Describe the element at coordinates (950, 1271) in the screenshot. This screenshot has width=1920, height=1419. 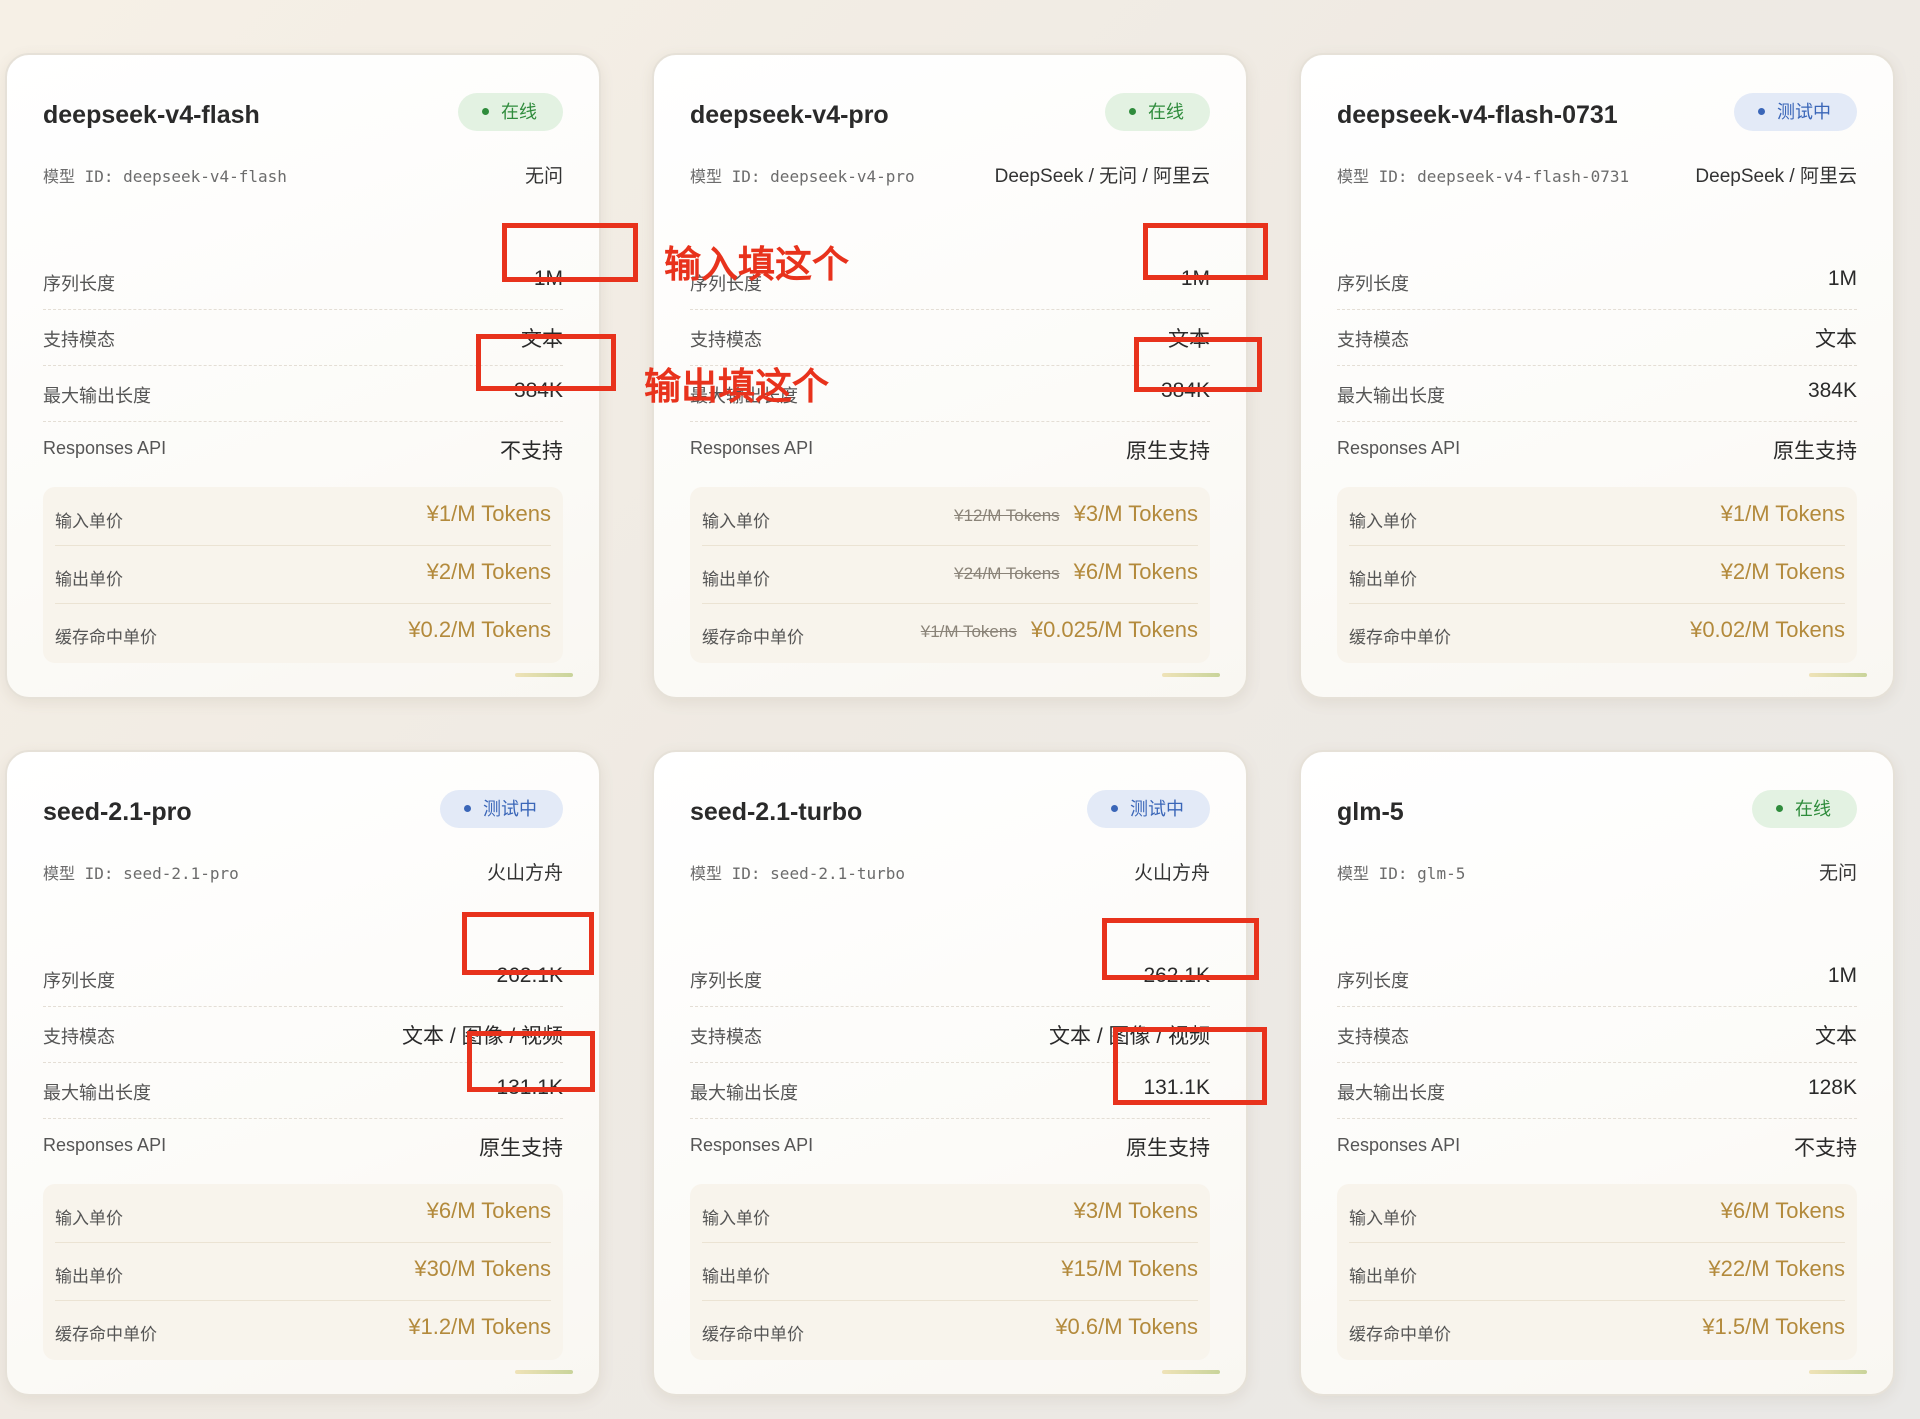
I see `price-row-output: 输出单价 ¥15/M Tokens` at that location.